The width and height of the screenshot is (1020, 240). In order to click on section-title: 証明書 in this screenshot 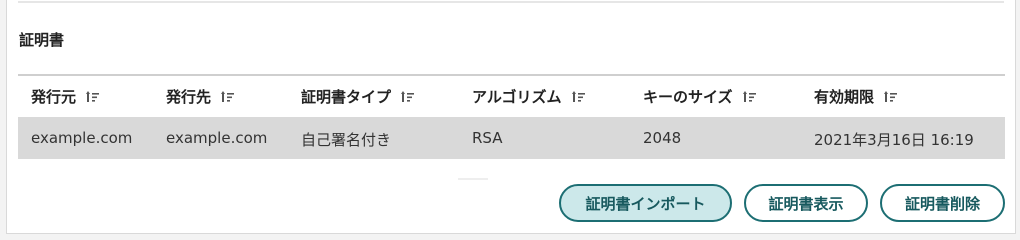, I will do `click(42, 40)`.